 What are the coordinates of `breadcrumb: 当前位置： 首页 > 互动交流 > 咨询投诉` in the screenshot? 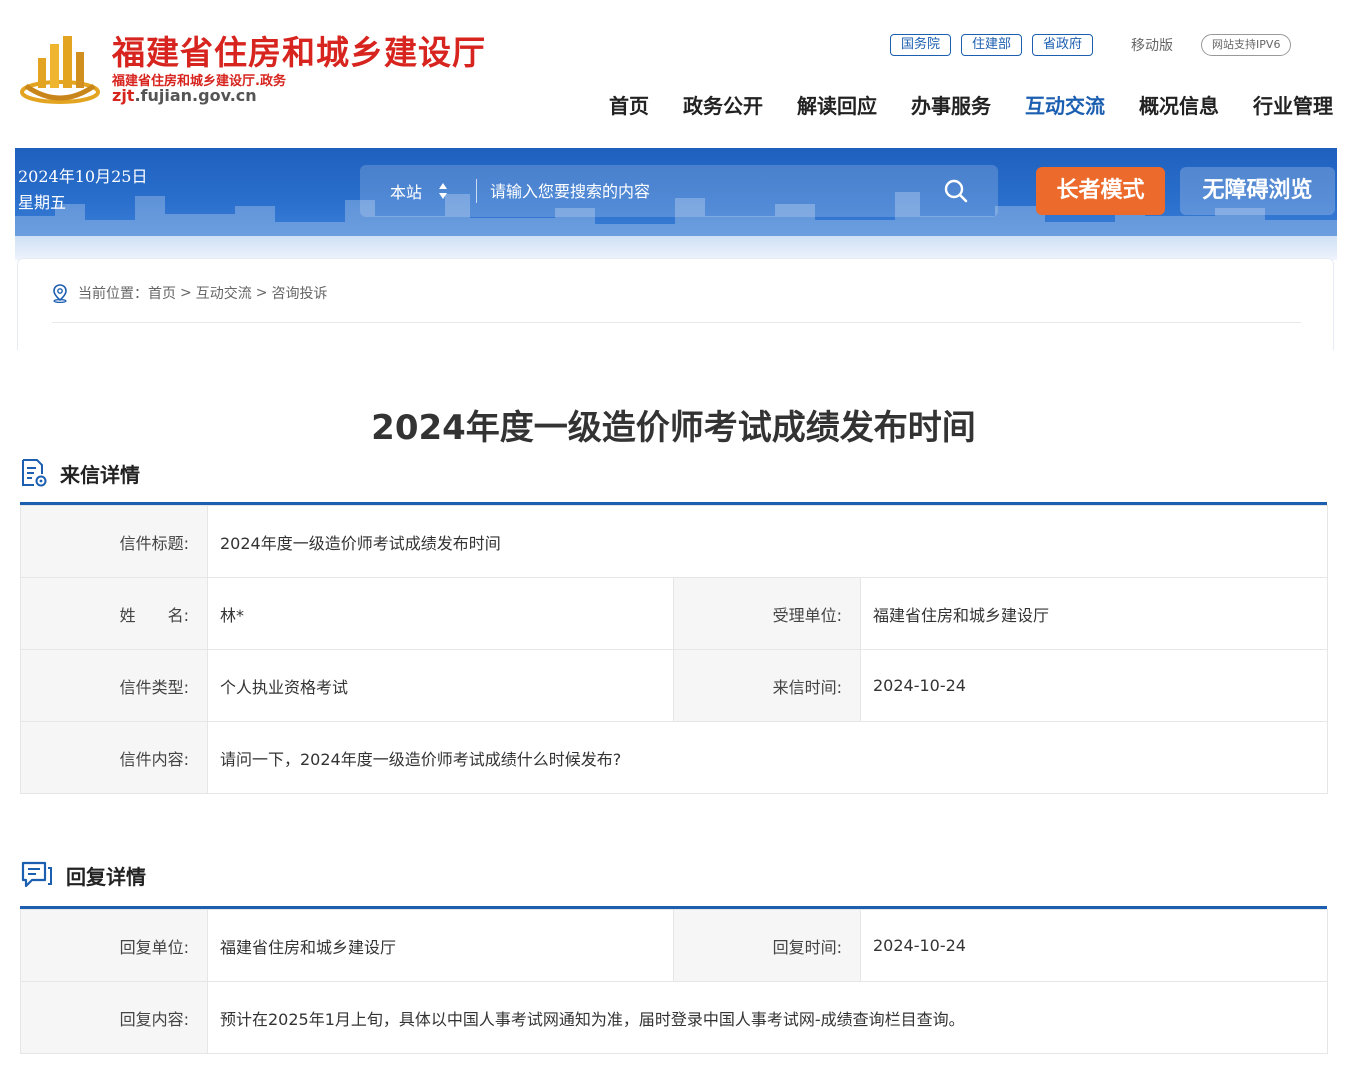 It's located at (188, 293).